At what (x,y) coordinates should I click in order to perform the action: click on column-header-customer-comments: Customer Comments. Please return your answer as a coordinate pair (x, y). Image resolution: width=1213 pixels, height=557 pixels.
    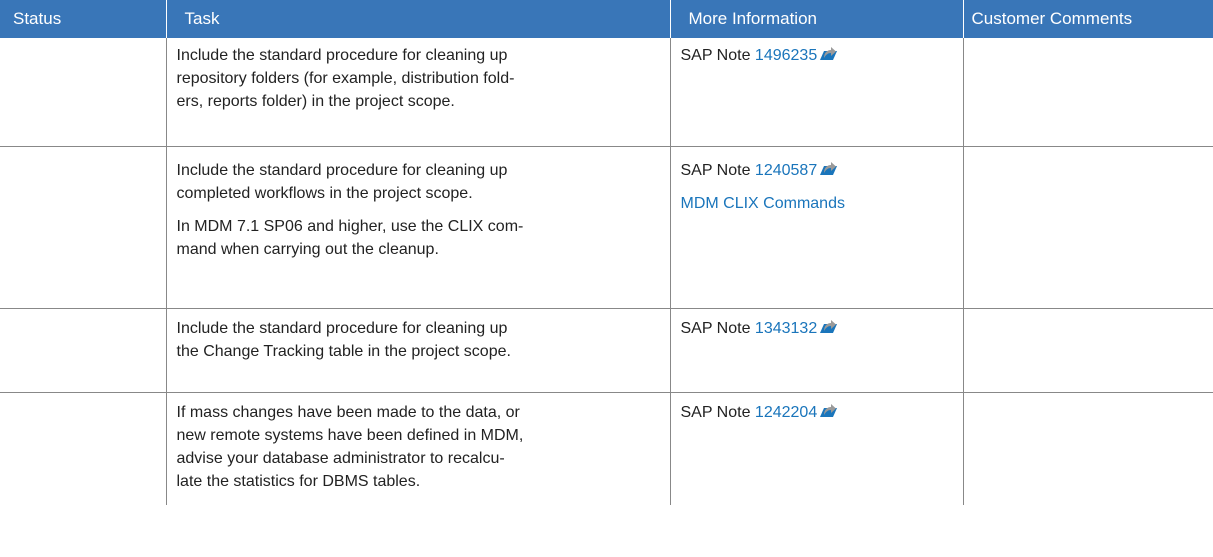
    Looking at the image, I should click on (1088, 19).